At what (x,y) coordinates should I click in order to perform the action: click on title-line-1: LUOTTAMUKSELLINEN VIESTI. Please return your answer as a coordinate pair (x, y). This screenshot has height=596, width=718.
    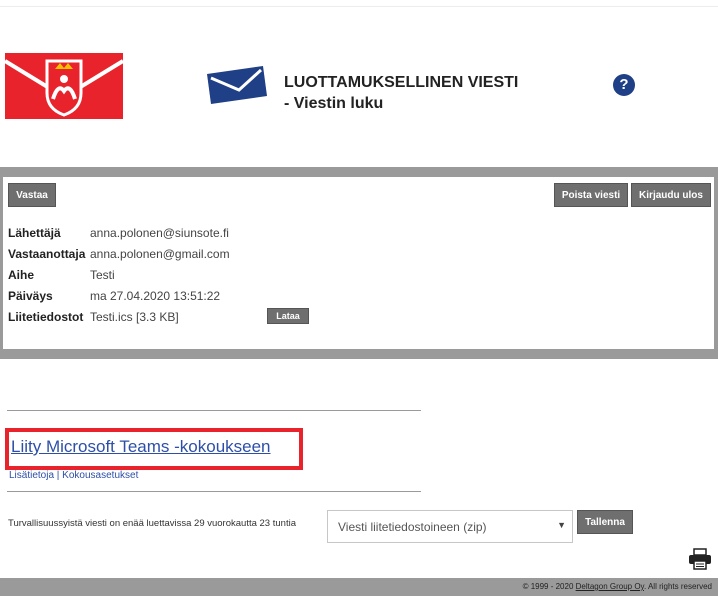
    Looking at the image, I should click on (401, 82).